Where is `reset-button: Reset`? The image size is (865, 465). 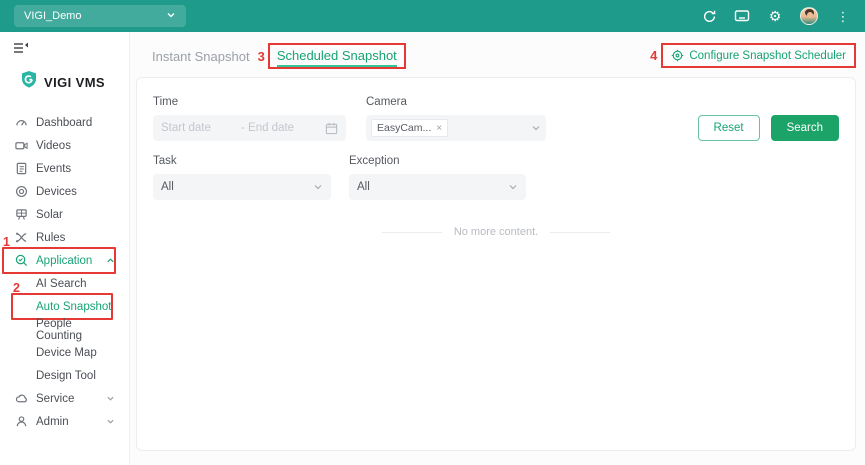 reset-button: Reset is located at coordinates (728, 128).